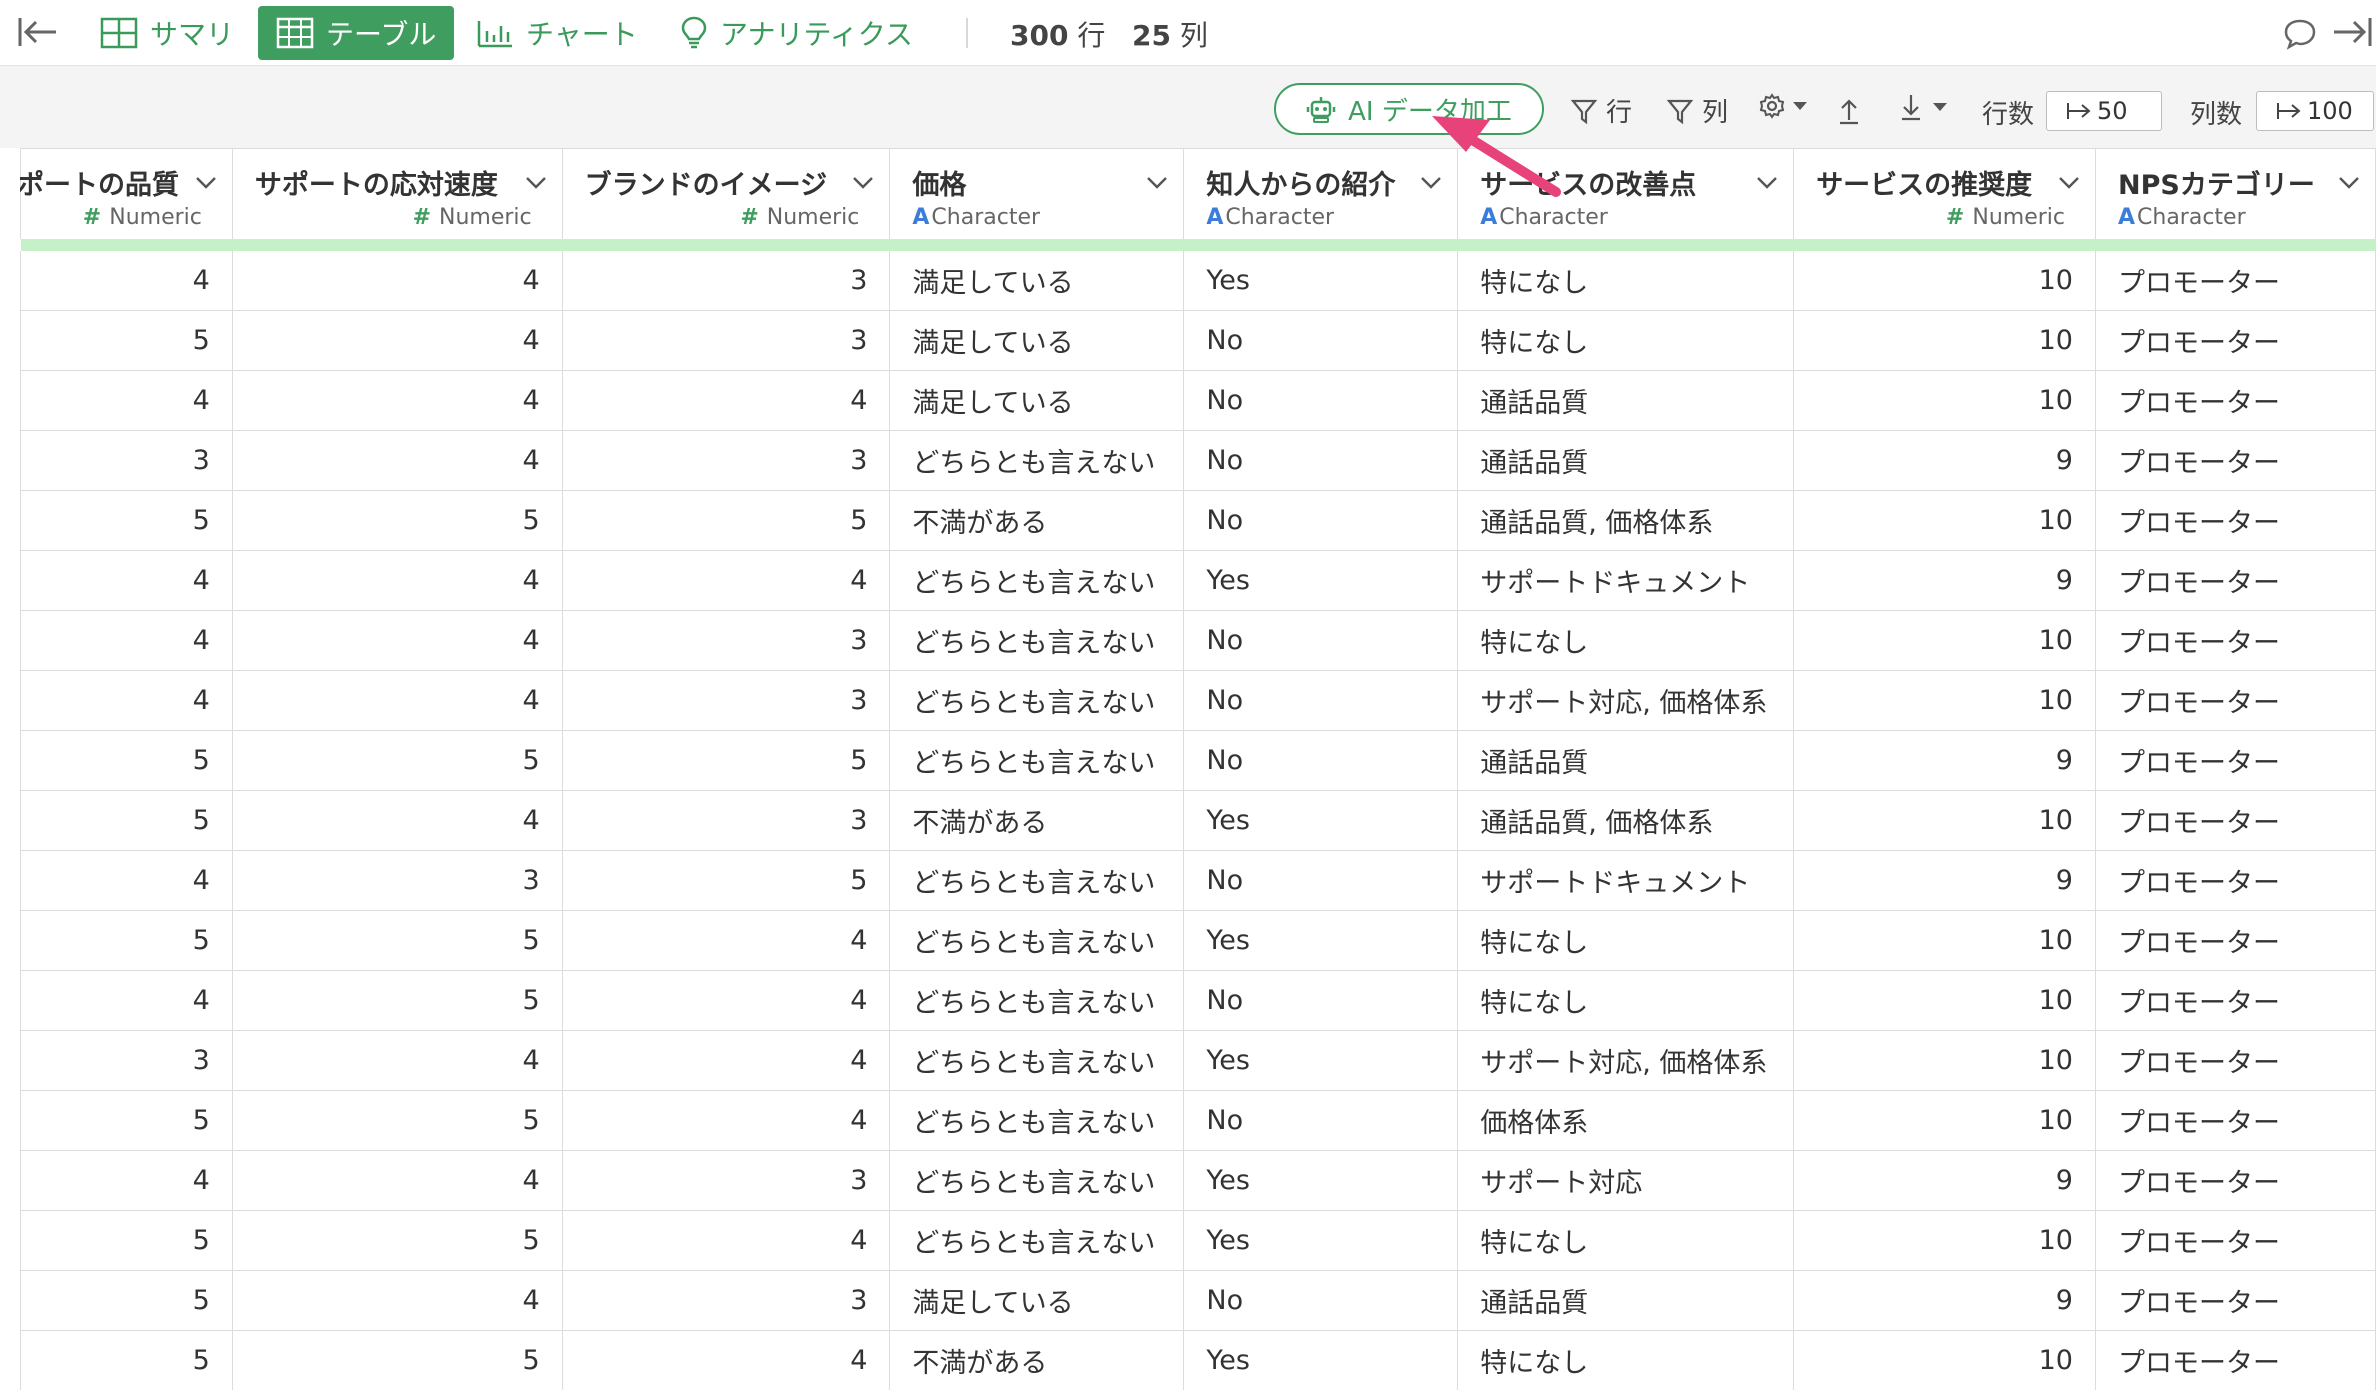 Image resolution: width=2376 pixels, height=1390 pixels. Describe the element at coordinates (1037, 193) in the screenshot. I see `column-header: 価格 ACharacter` at that location.